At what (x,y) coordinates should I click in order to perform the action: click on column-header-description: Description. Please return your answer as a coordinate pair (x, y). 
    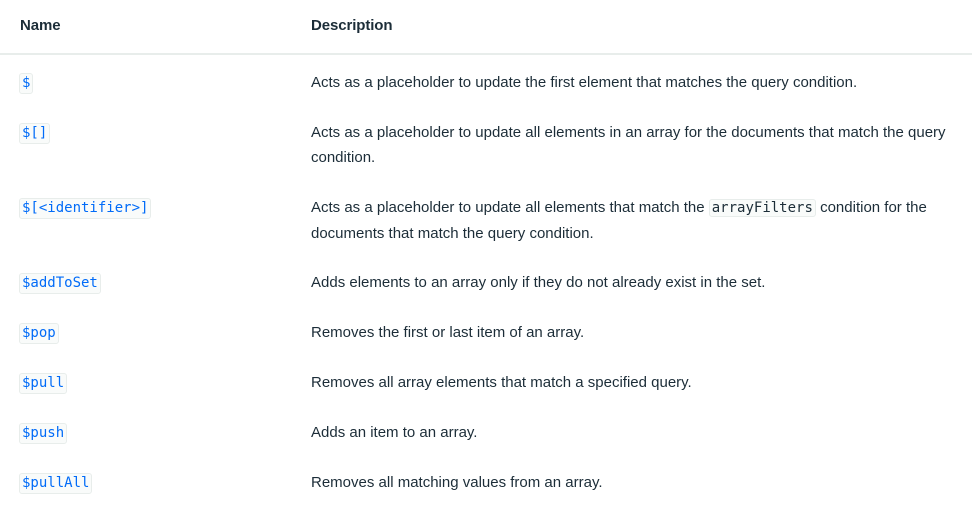
    Looking at the image, I should click on (352, 25).